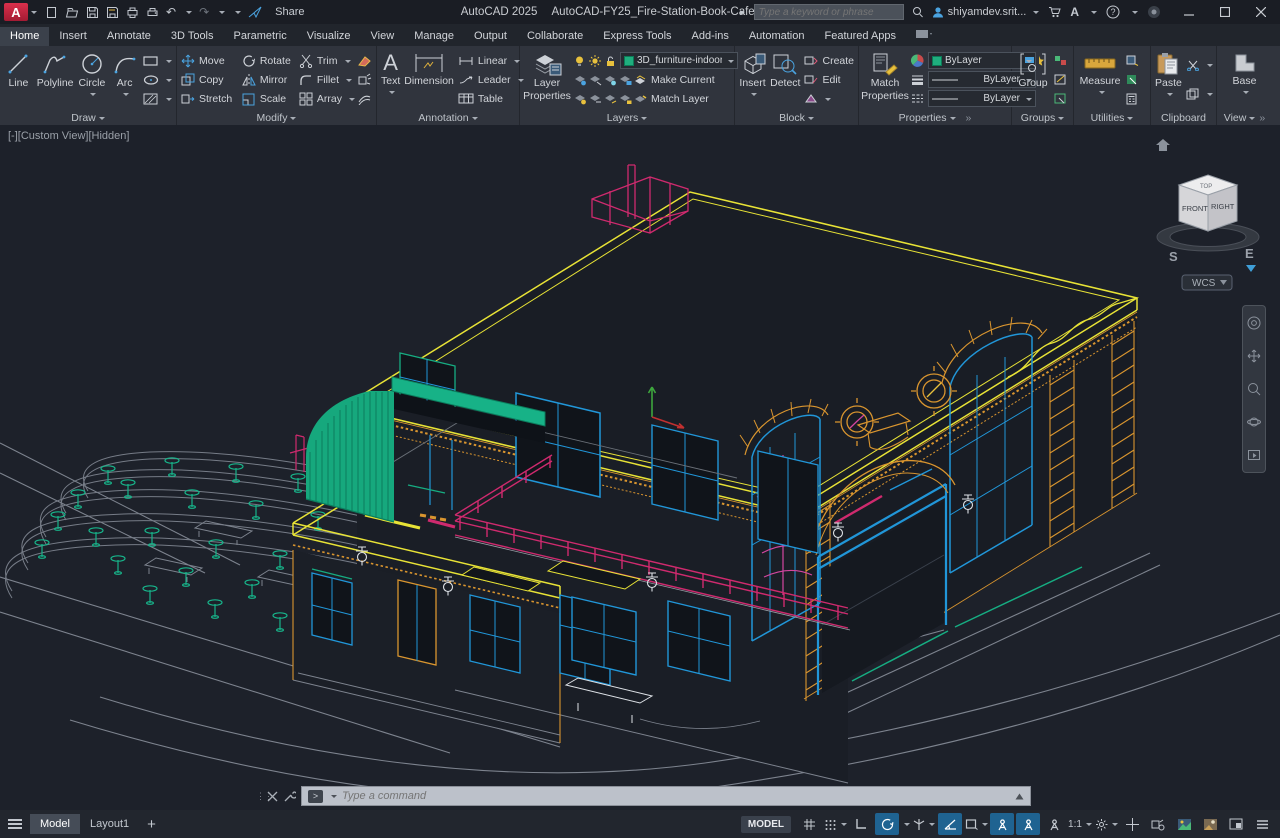  Describe the element at coordinates (276, 117) in the screenshot. I see `modify-panel-label: Modify` at that location.